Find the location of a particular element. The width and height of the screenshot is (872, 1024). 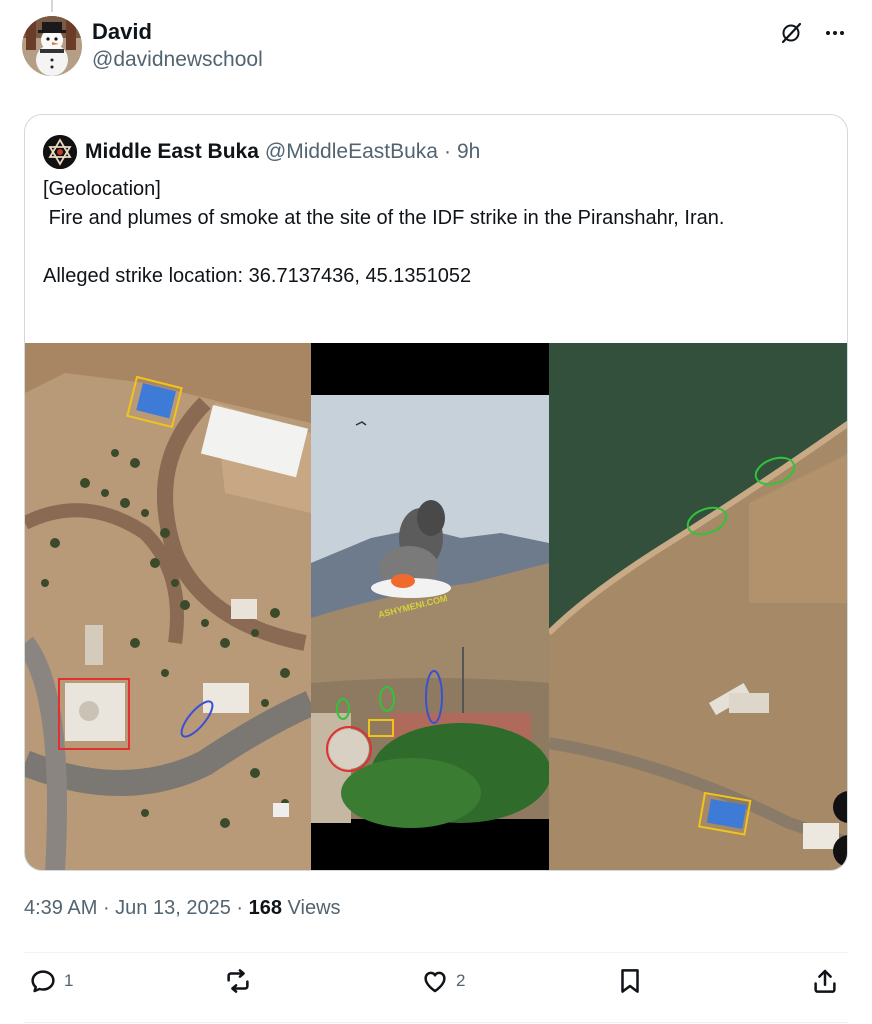

share-button is located at coordinates (825, 981).